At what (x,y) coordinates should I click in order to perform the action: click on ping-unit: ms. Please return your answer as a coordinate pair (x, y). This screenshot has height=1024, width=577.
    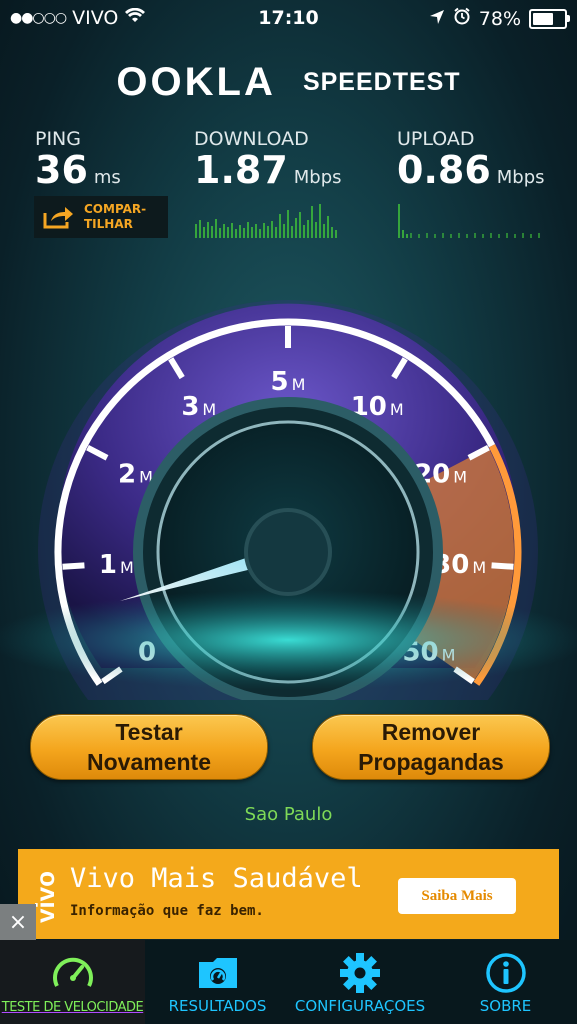
    Looking at the image, I should click on (107, 177).